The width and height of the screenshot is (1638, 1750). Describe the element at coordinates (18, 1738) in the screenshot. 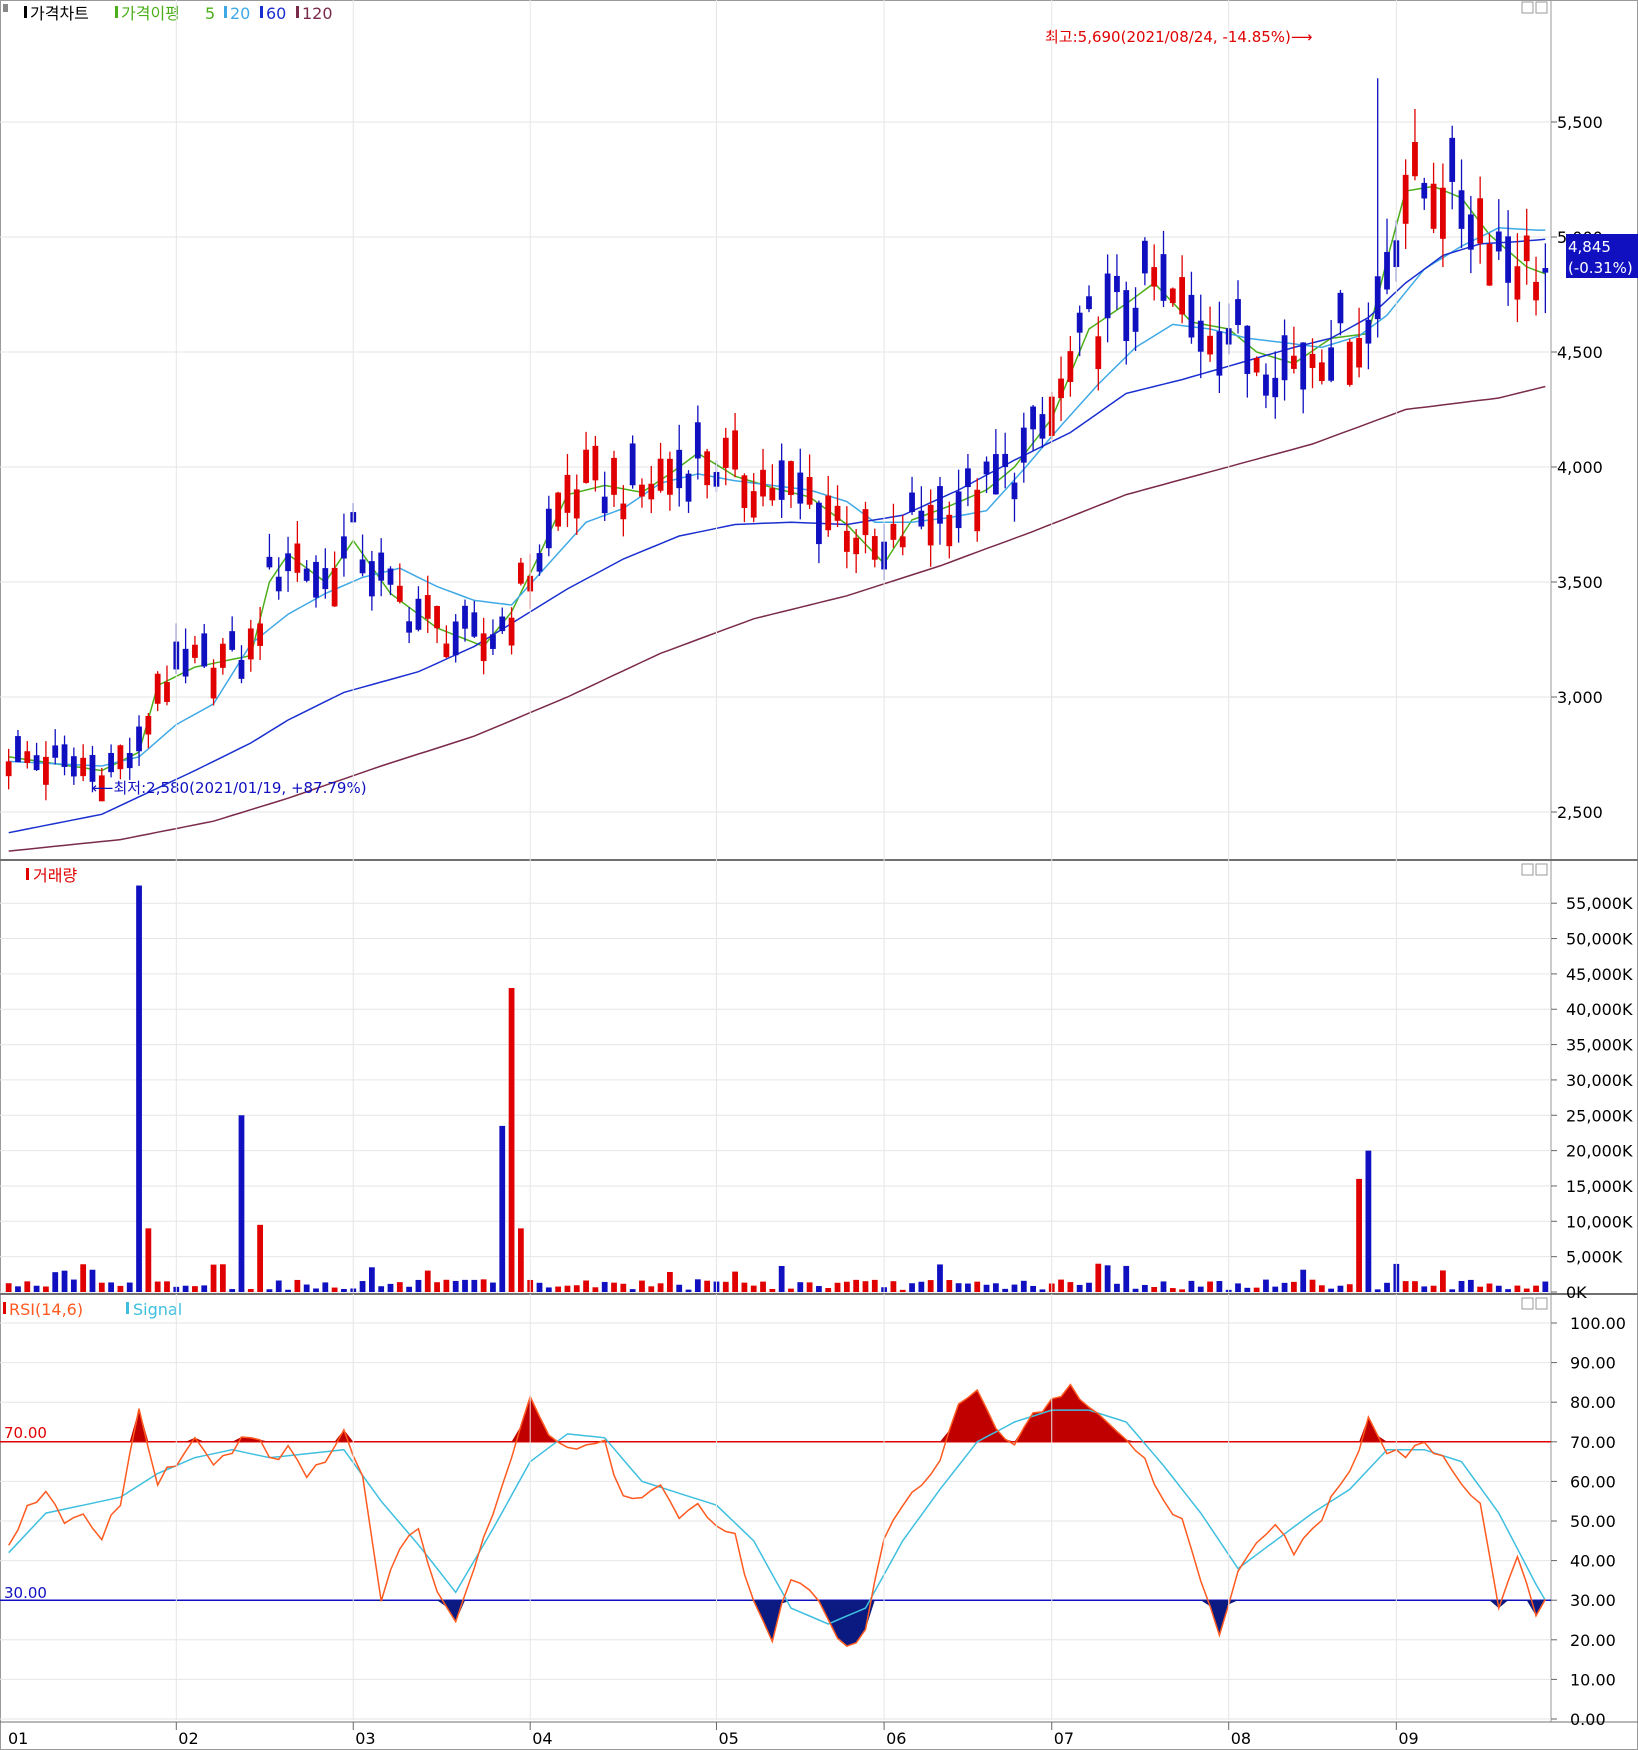

I see `month-label: 01` at that location.